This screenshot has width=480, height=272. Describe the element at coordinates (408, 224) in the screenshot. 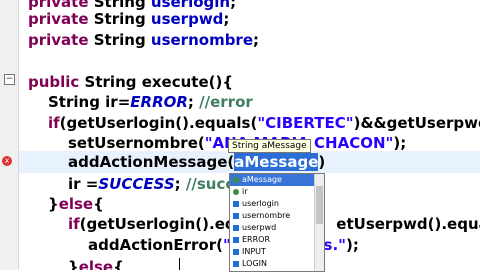

I see `code-text: etUserpwd().equals` at that location.